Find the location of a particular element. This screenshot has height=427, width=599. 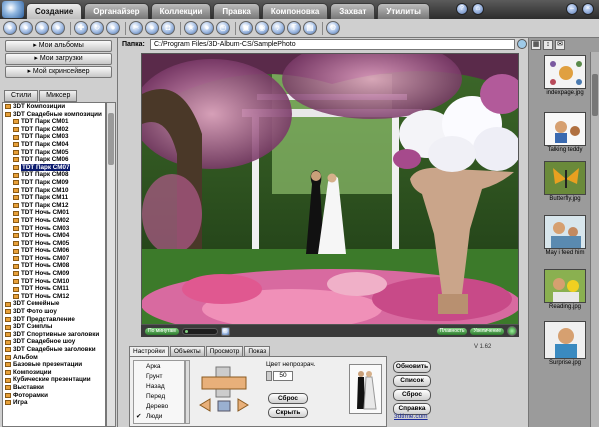

tree-item: TDT Ночь СМ01 is located at coordinates (54, 213).